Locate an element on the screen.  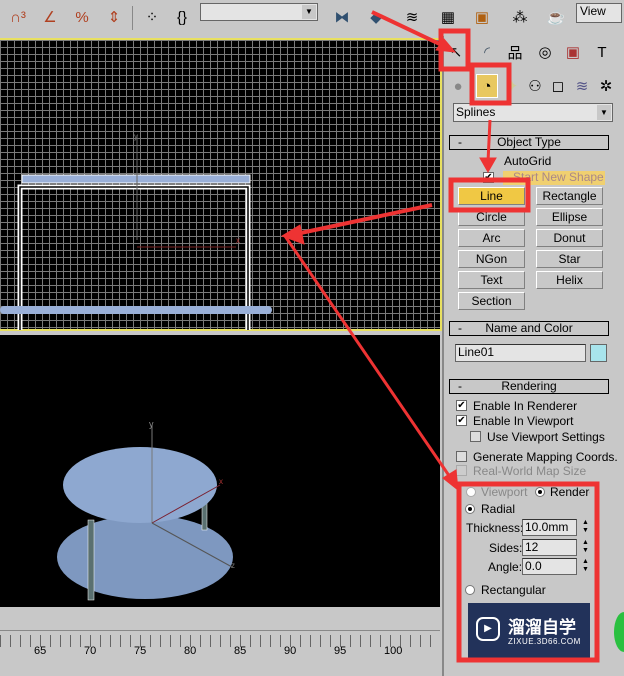
chevron-down-icon: ▼ is located at coordinates (604, 112).